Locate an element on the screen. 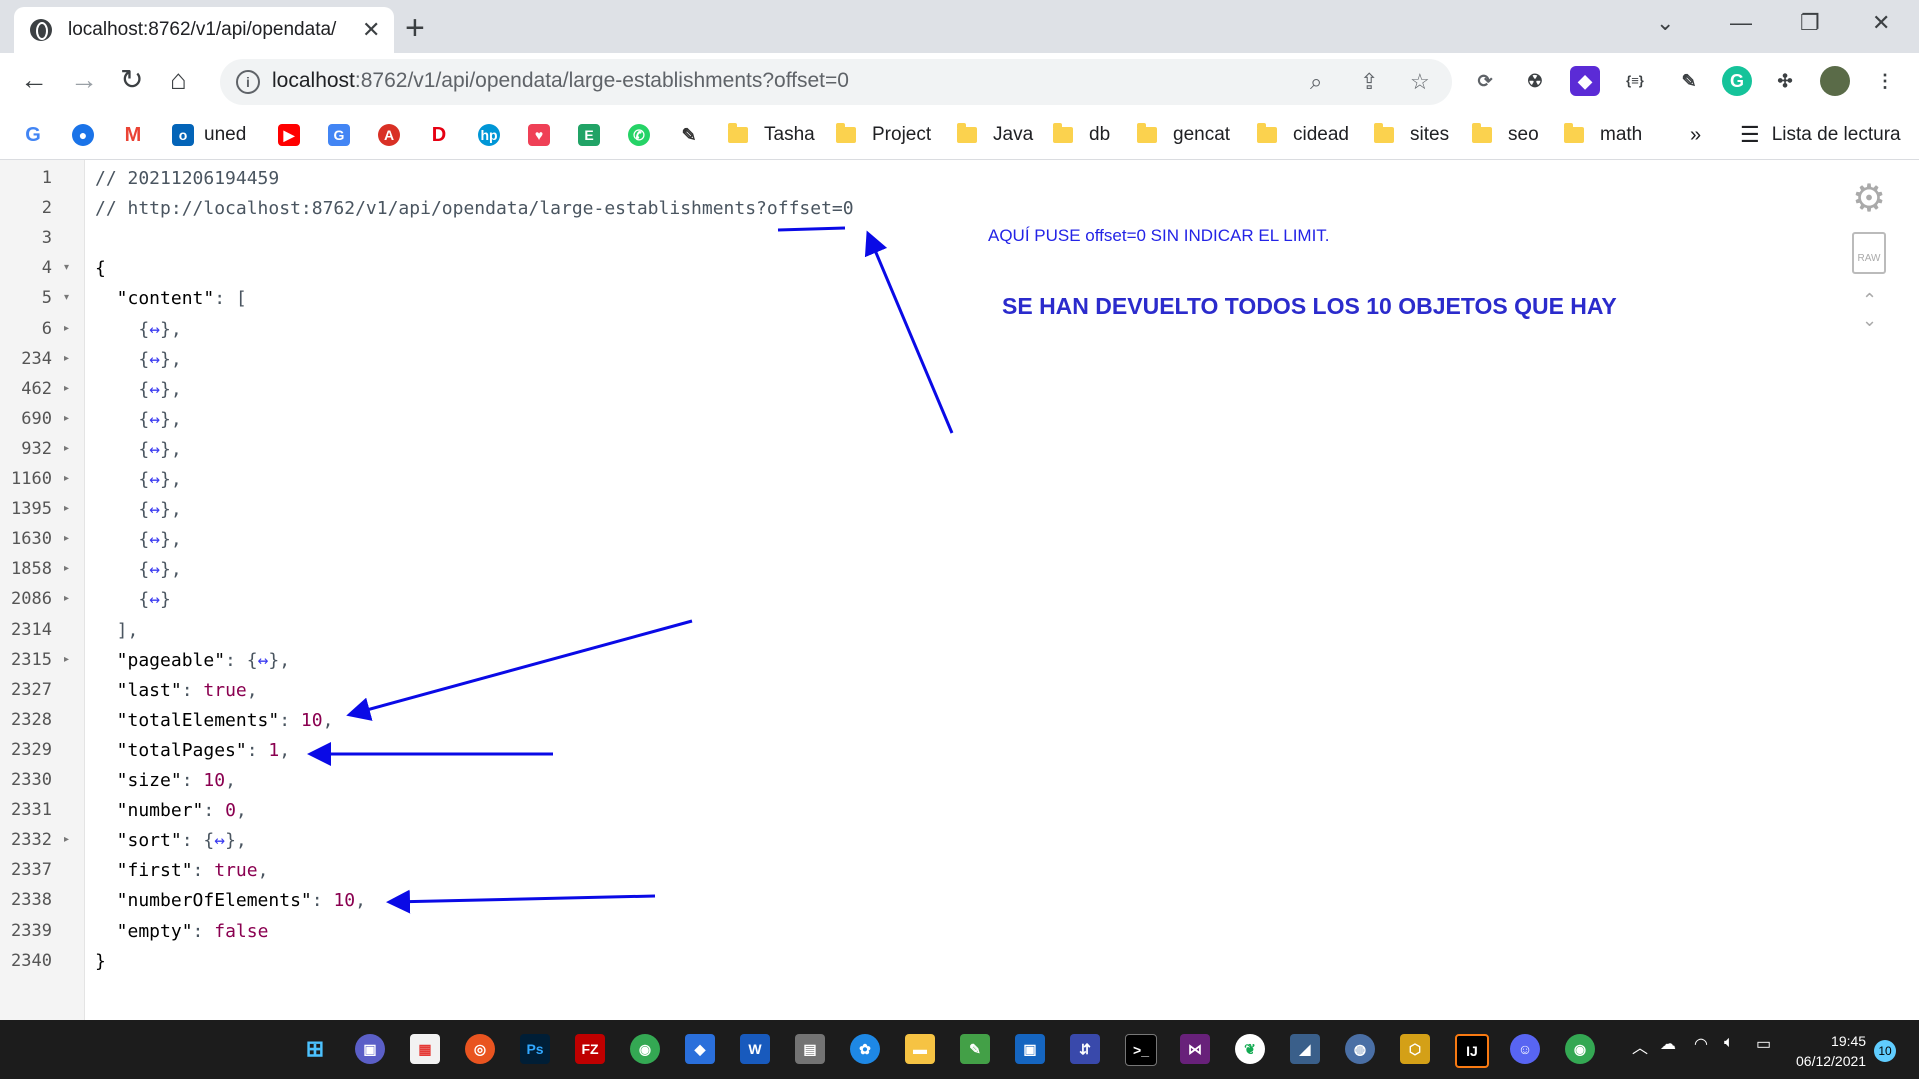  battery-icon: ▭ is located at coordinates (1763, 1044).